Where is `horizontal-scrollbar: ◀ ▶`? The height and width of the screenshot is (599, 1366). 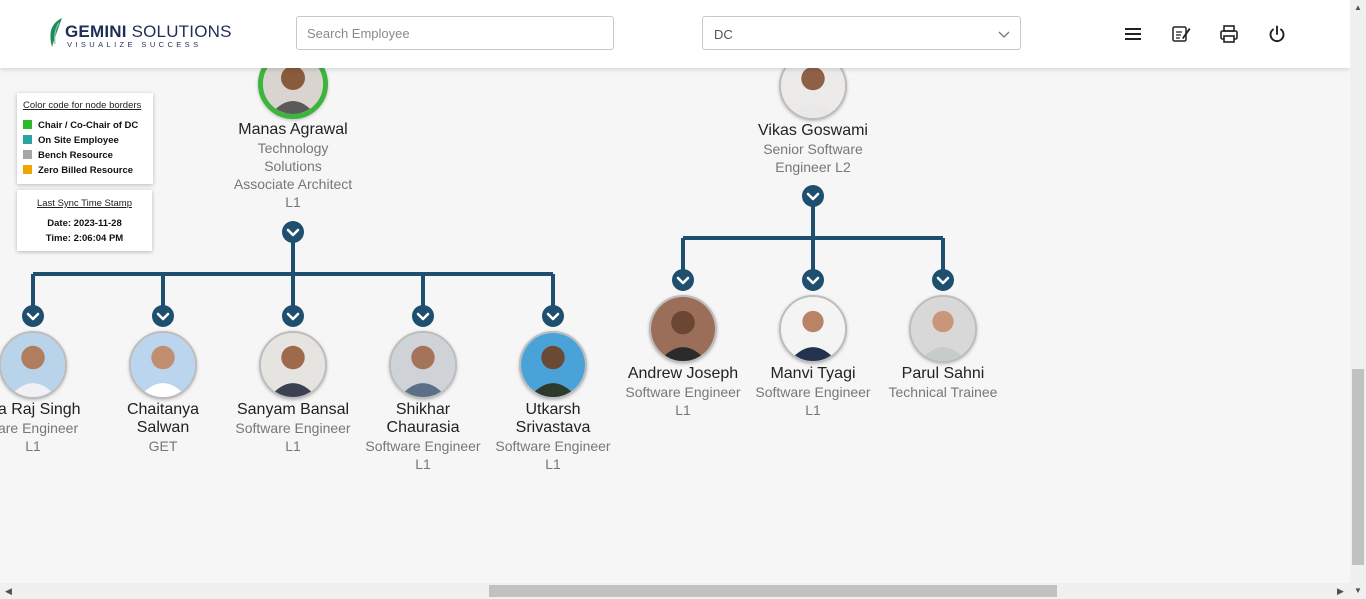
horizontal-scrollbar: ◀ ▶ is located at coordinates (675, 591).